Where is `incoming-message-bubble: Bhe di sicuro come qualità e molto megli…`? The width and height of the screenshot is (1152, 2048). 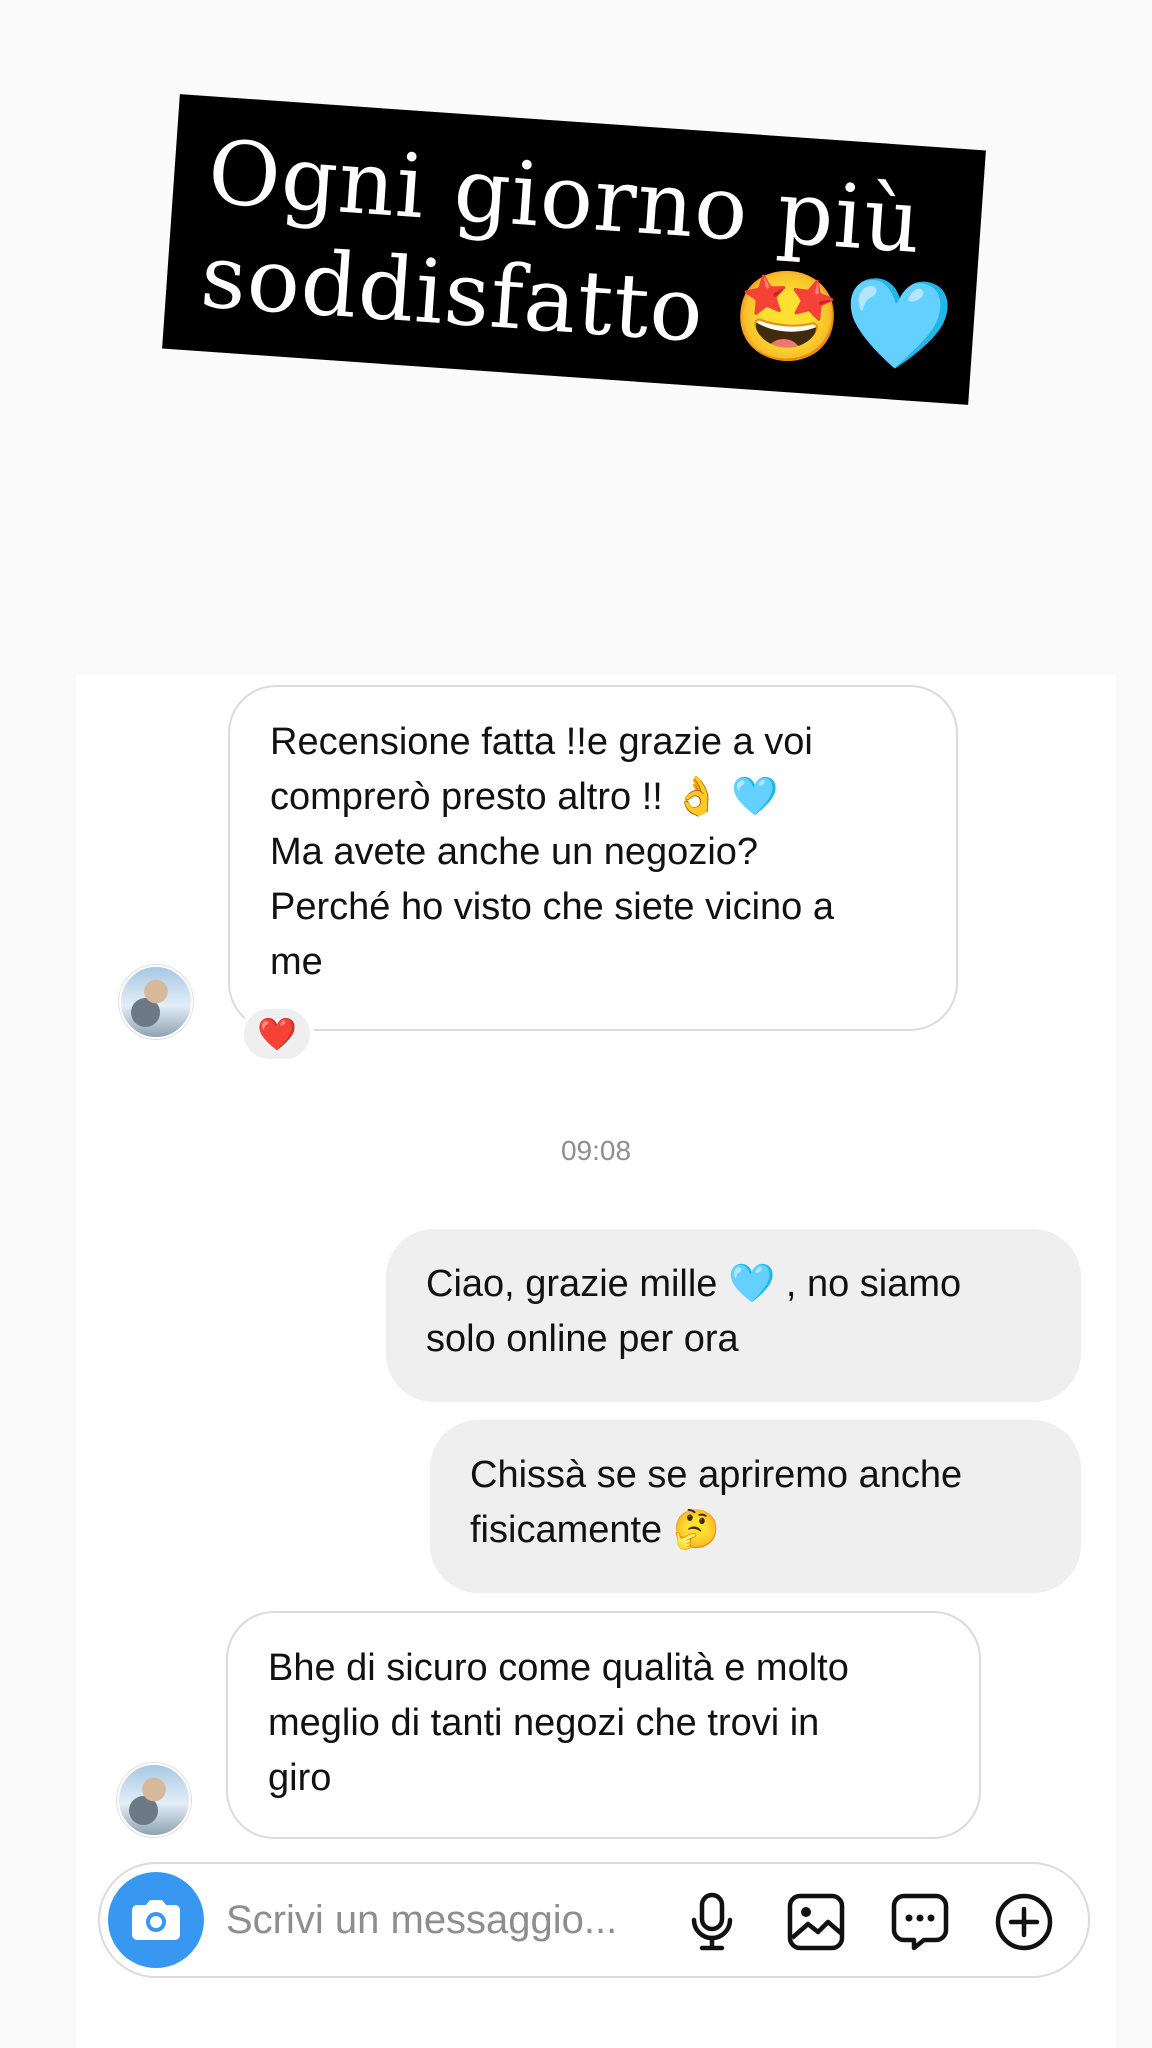 incoming-message-bubble: Bhe di sicuro come qualità e molto megli… is located at coordinates (603, 1725).